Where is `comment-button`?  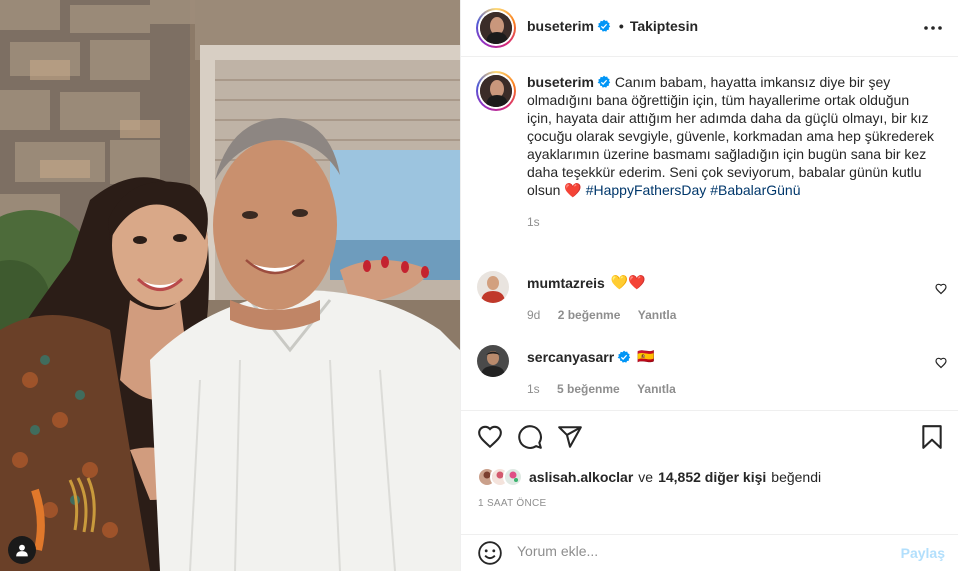
comment-button is located at coordinates (530, 437).